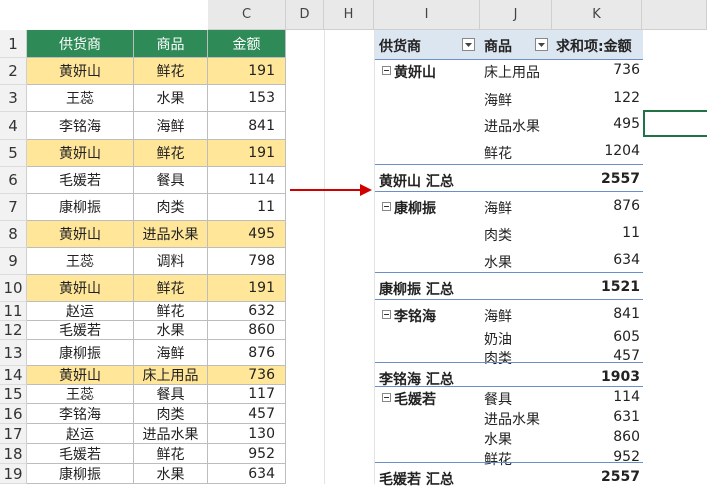 This screenshot has width=707, height=489. I want to click on row-number: 18, so click(13, 454).